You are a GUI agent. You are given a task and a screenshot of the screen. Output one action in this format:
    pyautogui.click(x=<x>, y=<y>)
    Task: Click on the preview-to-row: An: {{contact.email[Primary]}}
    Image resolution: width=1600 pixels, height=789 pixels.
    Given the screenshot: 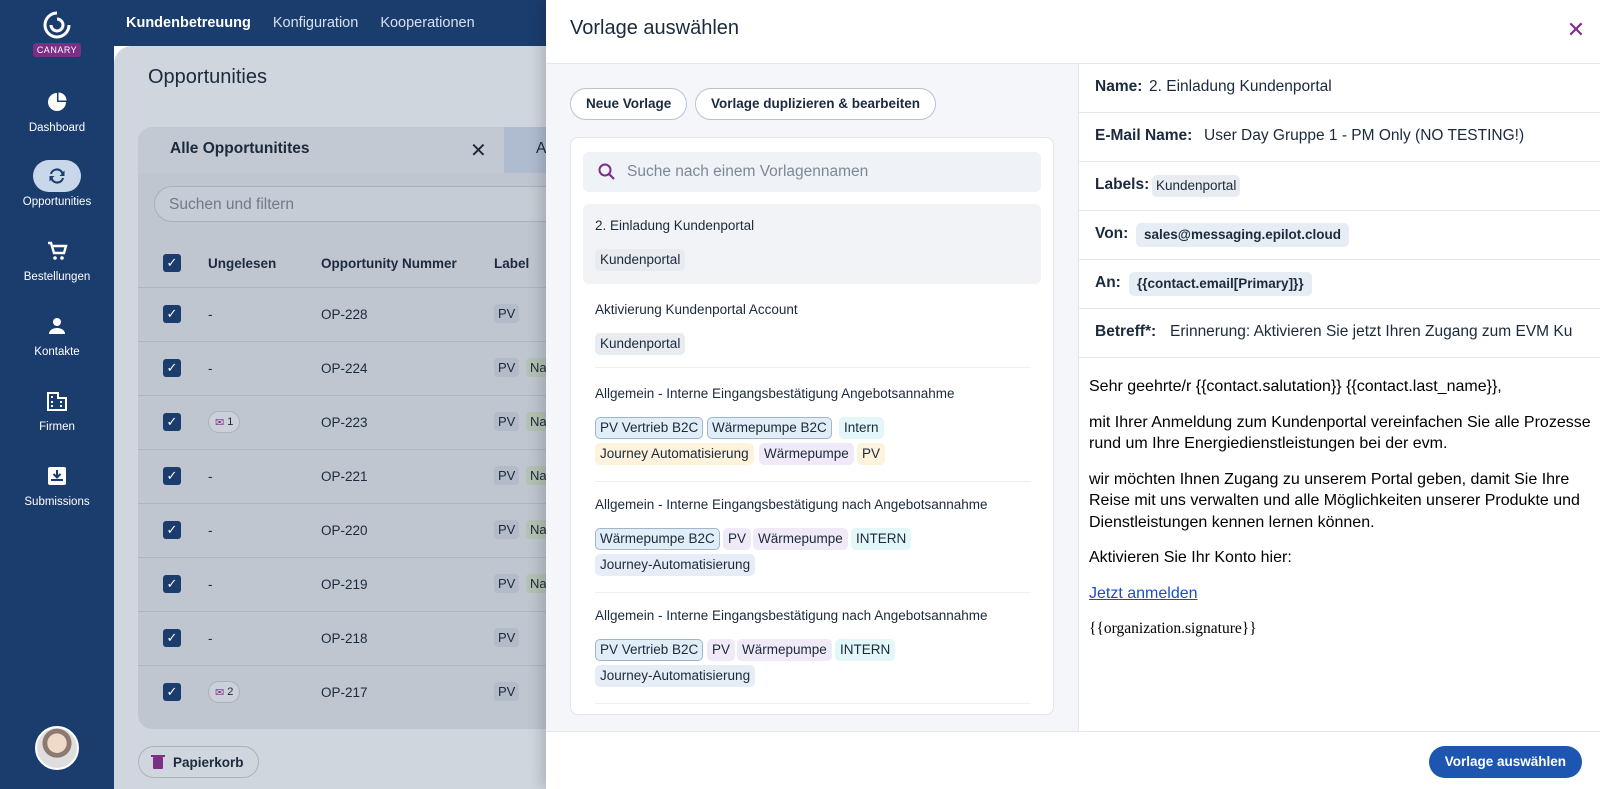 What is the action you would take?
    pyautogui.click(x=1339, y=284)
    